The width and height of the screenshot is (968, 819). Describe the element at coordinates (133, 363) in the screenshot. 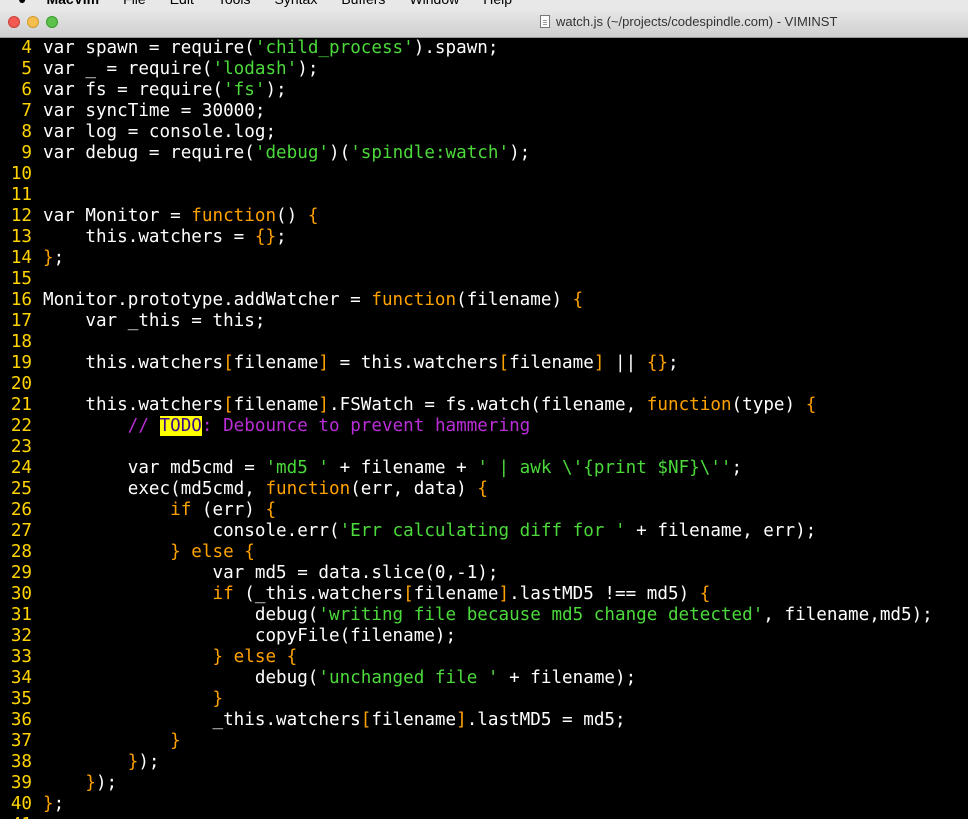

I see `code-token: this.watchers` at that location.